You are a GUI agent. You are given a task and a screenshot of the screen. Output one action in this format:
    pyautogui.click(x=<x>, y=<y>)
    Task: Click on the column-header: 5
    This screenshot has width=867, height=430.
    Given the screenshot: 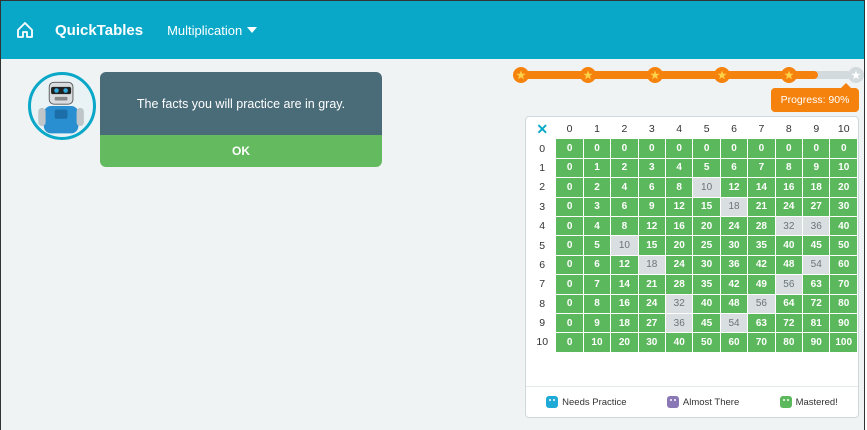 What is the action you would take?
    pyautogui.click(x=706, y=129)
    